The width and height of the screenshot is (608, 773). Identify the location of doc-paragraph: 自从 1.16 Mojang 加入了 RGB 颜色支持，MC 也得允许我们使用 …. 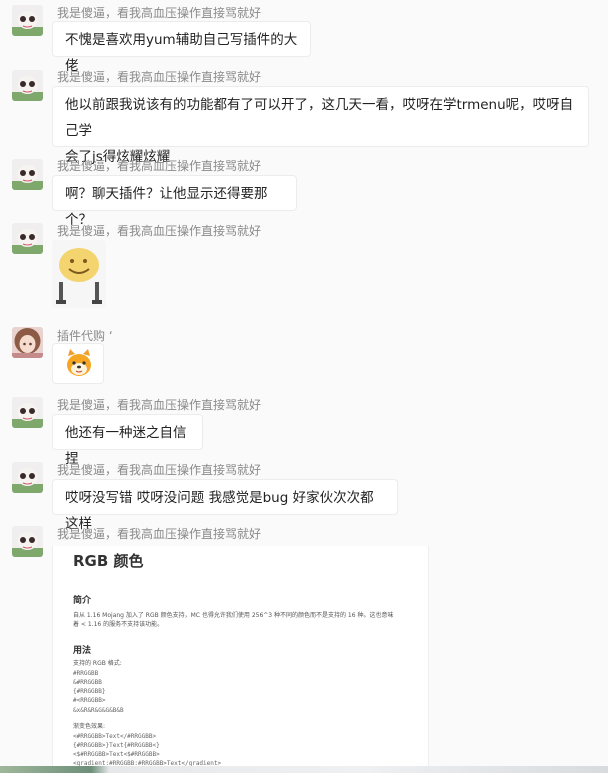
(233, 615).